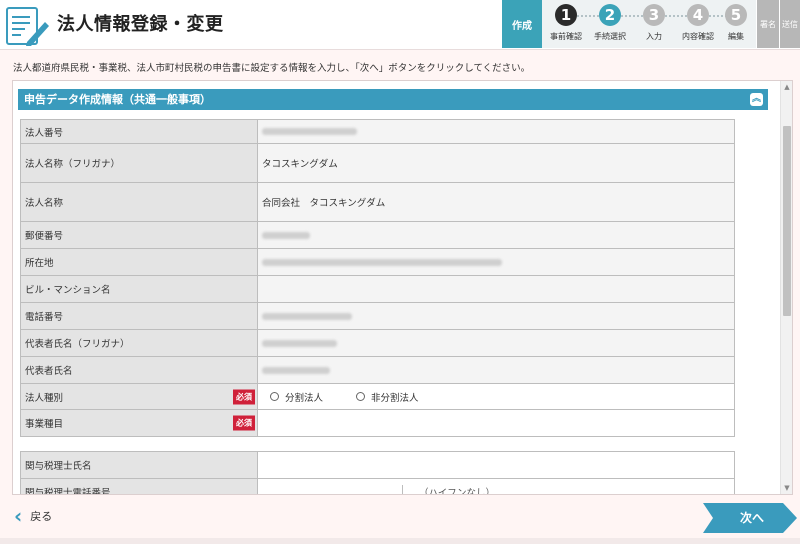 The width and height of the screenshot is (800, 544). I want to click on business-type-input, so click(496, 423).